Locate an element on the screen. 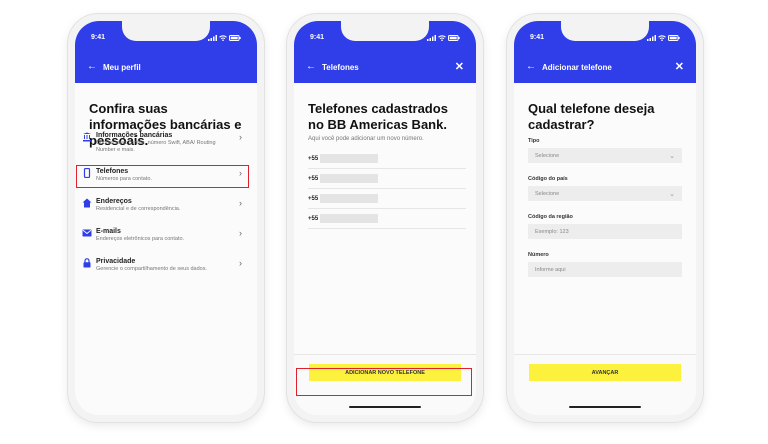  mail-icon is located at coordinates (87, 233).